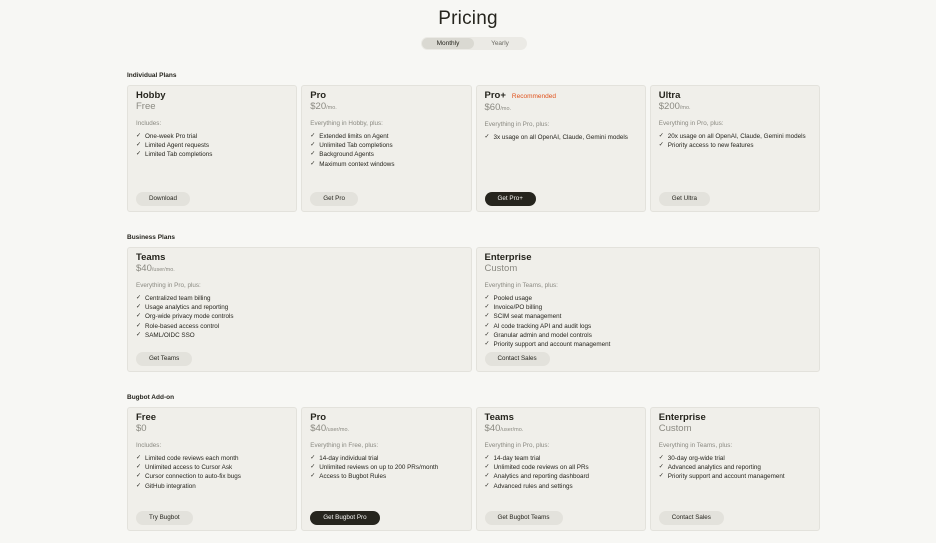 The width and height of the screenshot is (936, 543). What do you see at coordinates (146, 106) in the screenshot?
I see `plan-price: Free` at bounding box center [146, 106].